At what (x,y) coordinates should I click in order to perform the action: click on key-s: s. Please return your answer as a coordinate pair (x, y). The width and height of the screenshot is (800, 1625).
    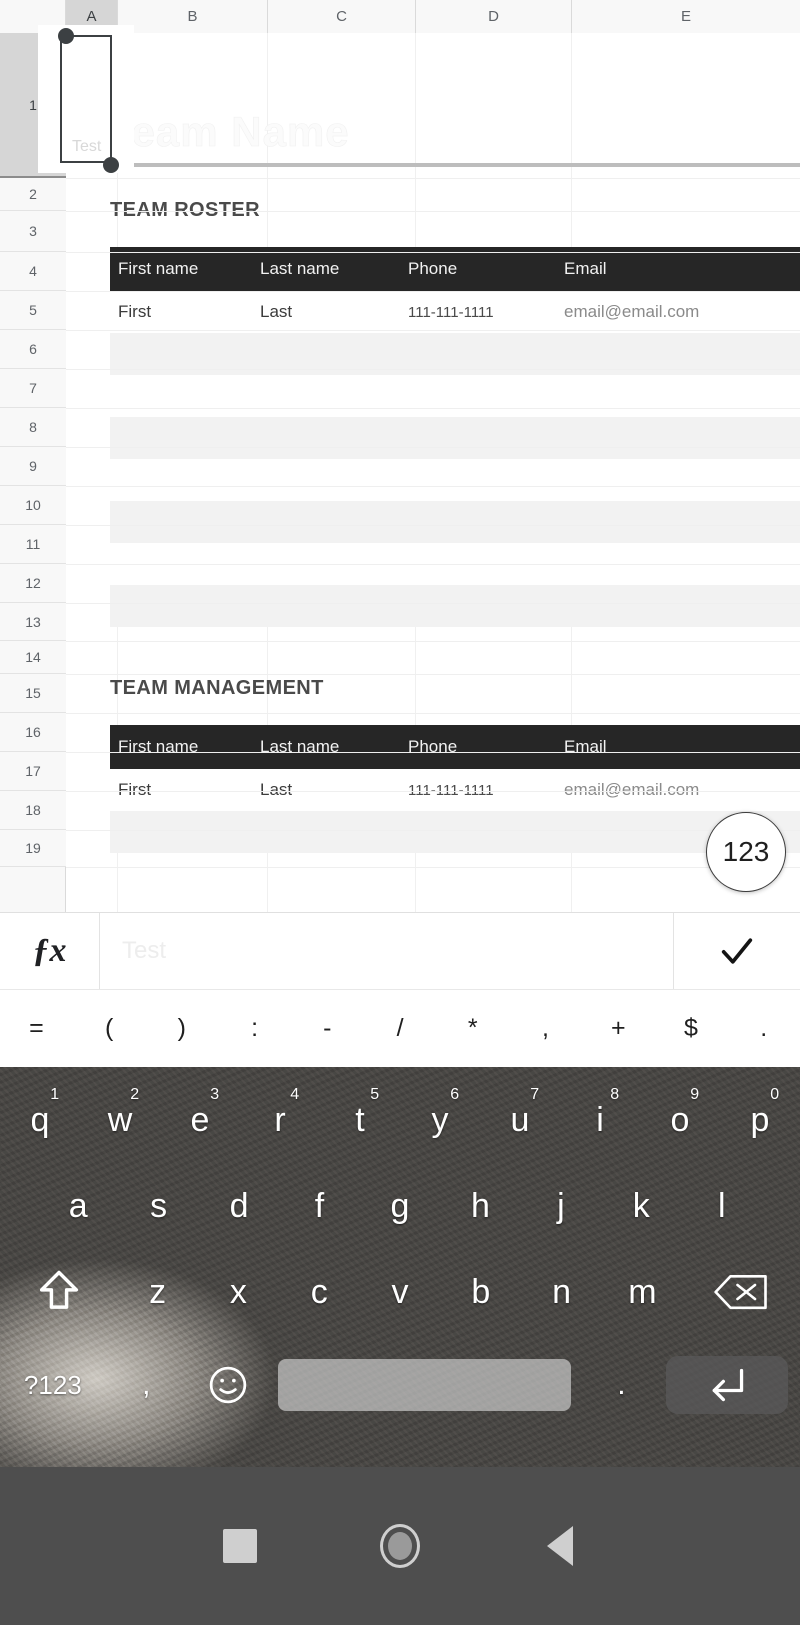
    Looking at the image, I should click on (158, 1206).